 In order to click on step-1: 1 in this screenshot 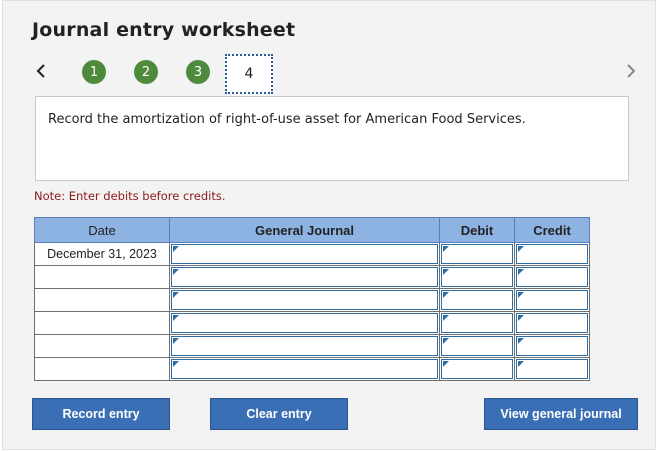, I will do `click(94, 72)`.